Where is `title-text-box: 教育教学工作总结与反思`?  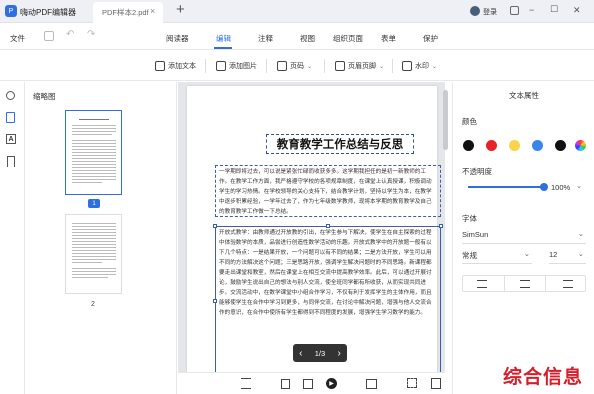
title-text-box: 教育教学工作总结与反思 is located at coordinates (340, 144).